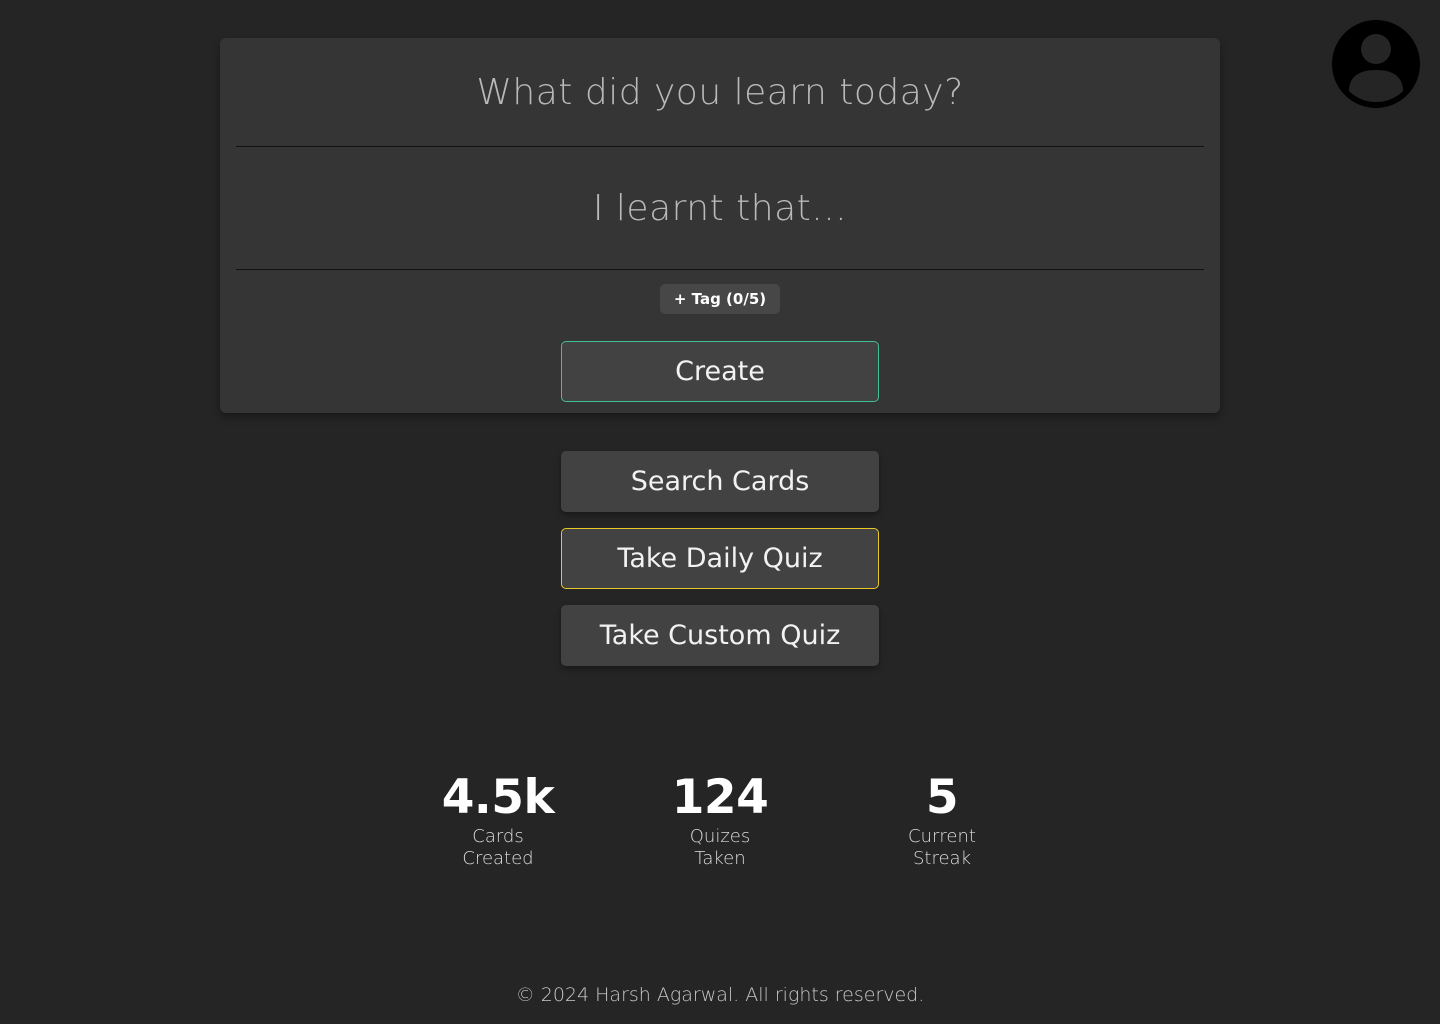 This screenshot has width=1440, height=1024. What do you see at coordinates (720, 92) in the screenshot?
I see `card-title-input` at bounding box center [720, 92].